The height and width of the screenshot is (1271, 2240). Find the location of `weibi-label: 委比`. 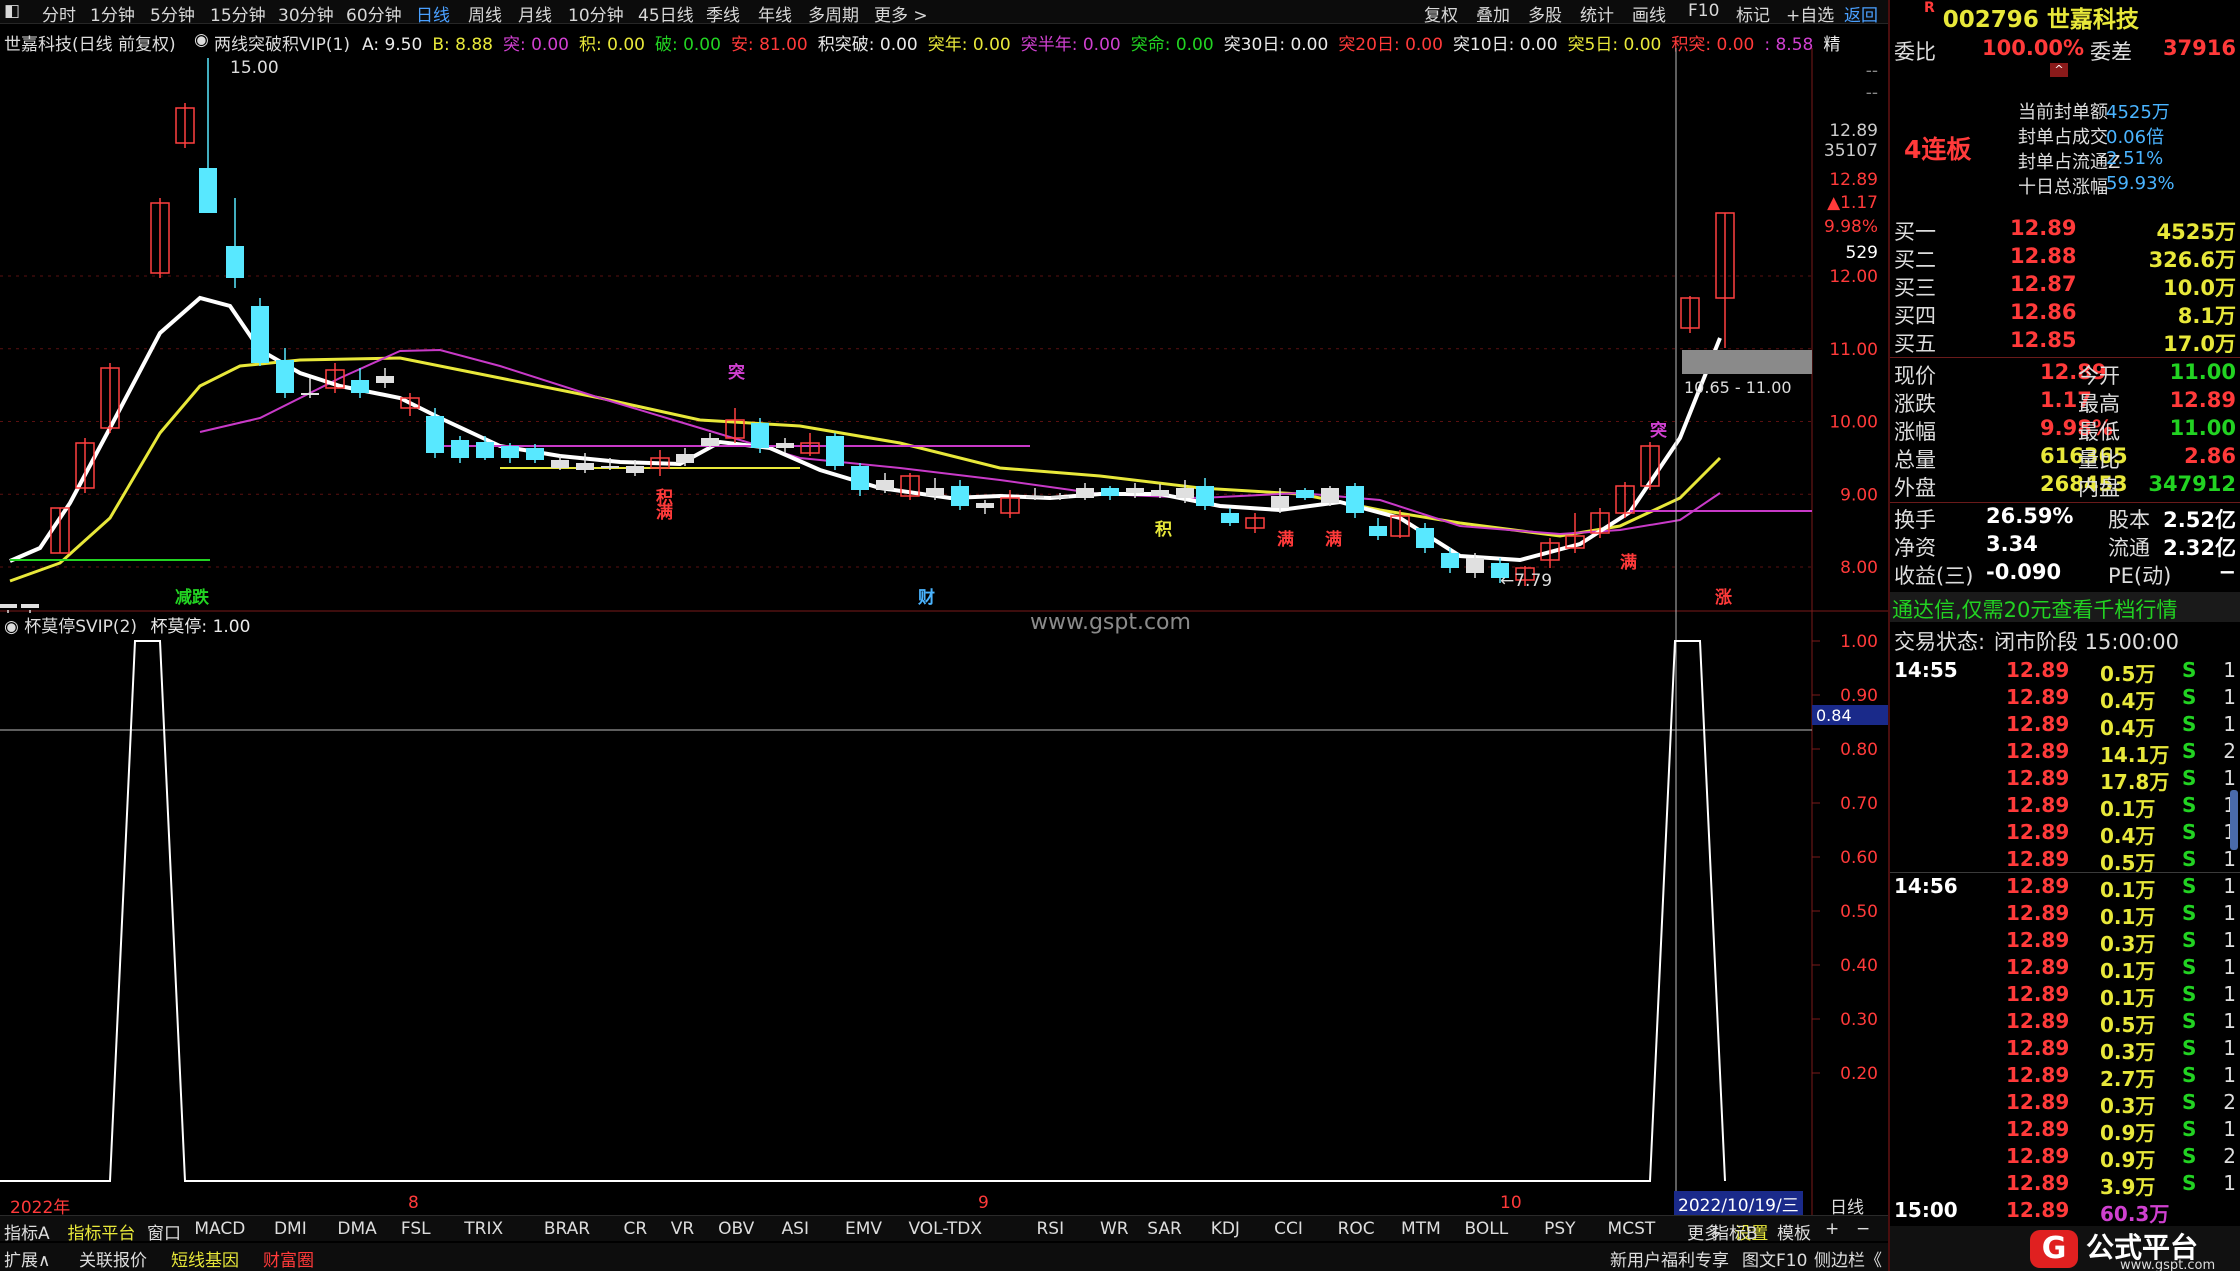

weibi-label: 委比 is located at coordinates (1915, 52).